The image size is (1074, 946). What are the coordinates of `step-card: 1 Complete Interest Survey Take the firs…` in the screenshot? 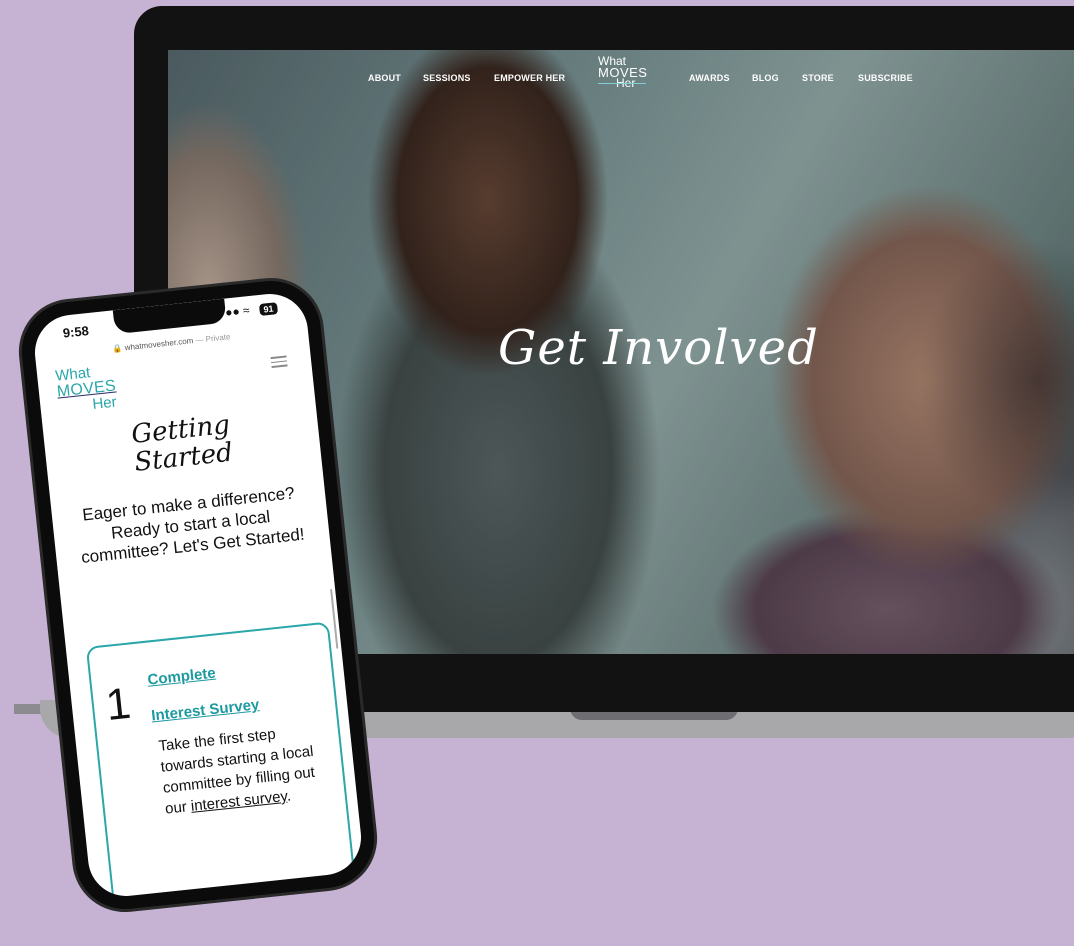 It's located at (222, 760).